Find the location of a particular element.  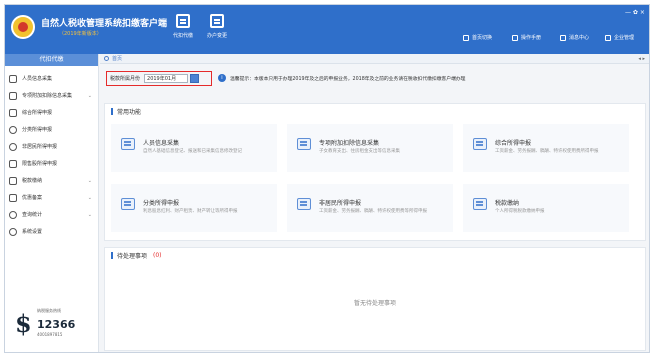

pending-items-header: 待处理事项 (0) is located at coordinates (375, 255).